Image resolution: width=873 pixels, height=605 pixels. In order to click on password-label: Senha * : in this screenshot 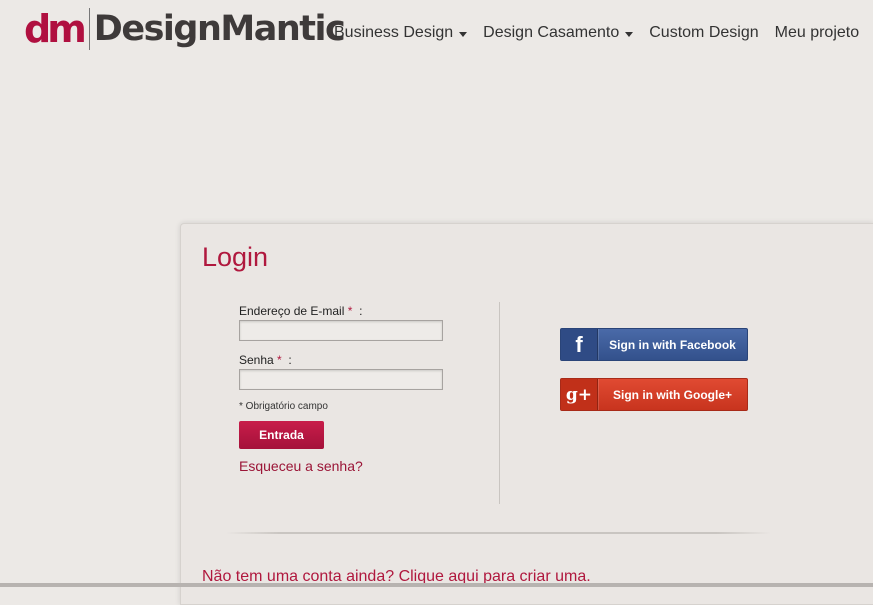, I will do `click(349, 360)`.